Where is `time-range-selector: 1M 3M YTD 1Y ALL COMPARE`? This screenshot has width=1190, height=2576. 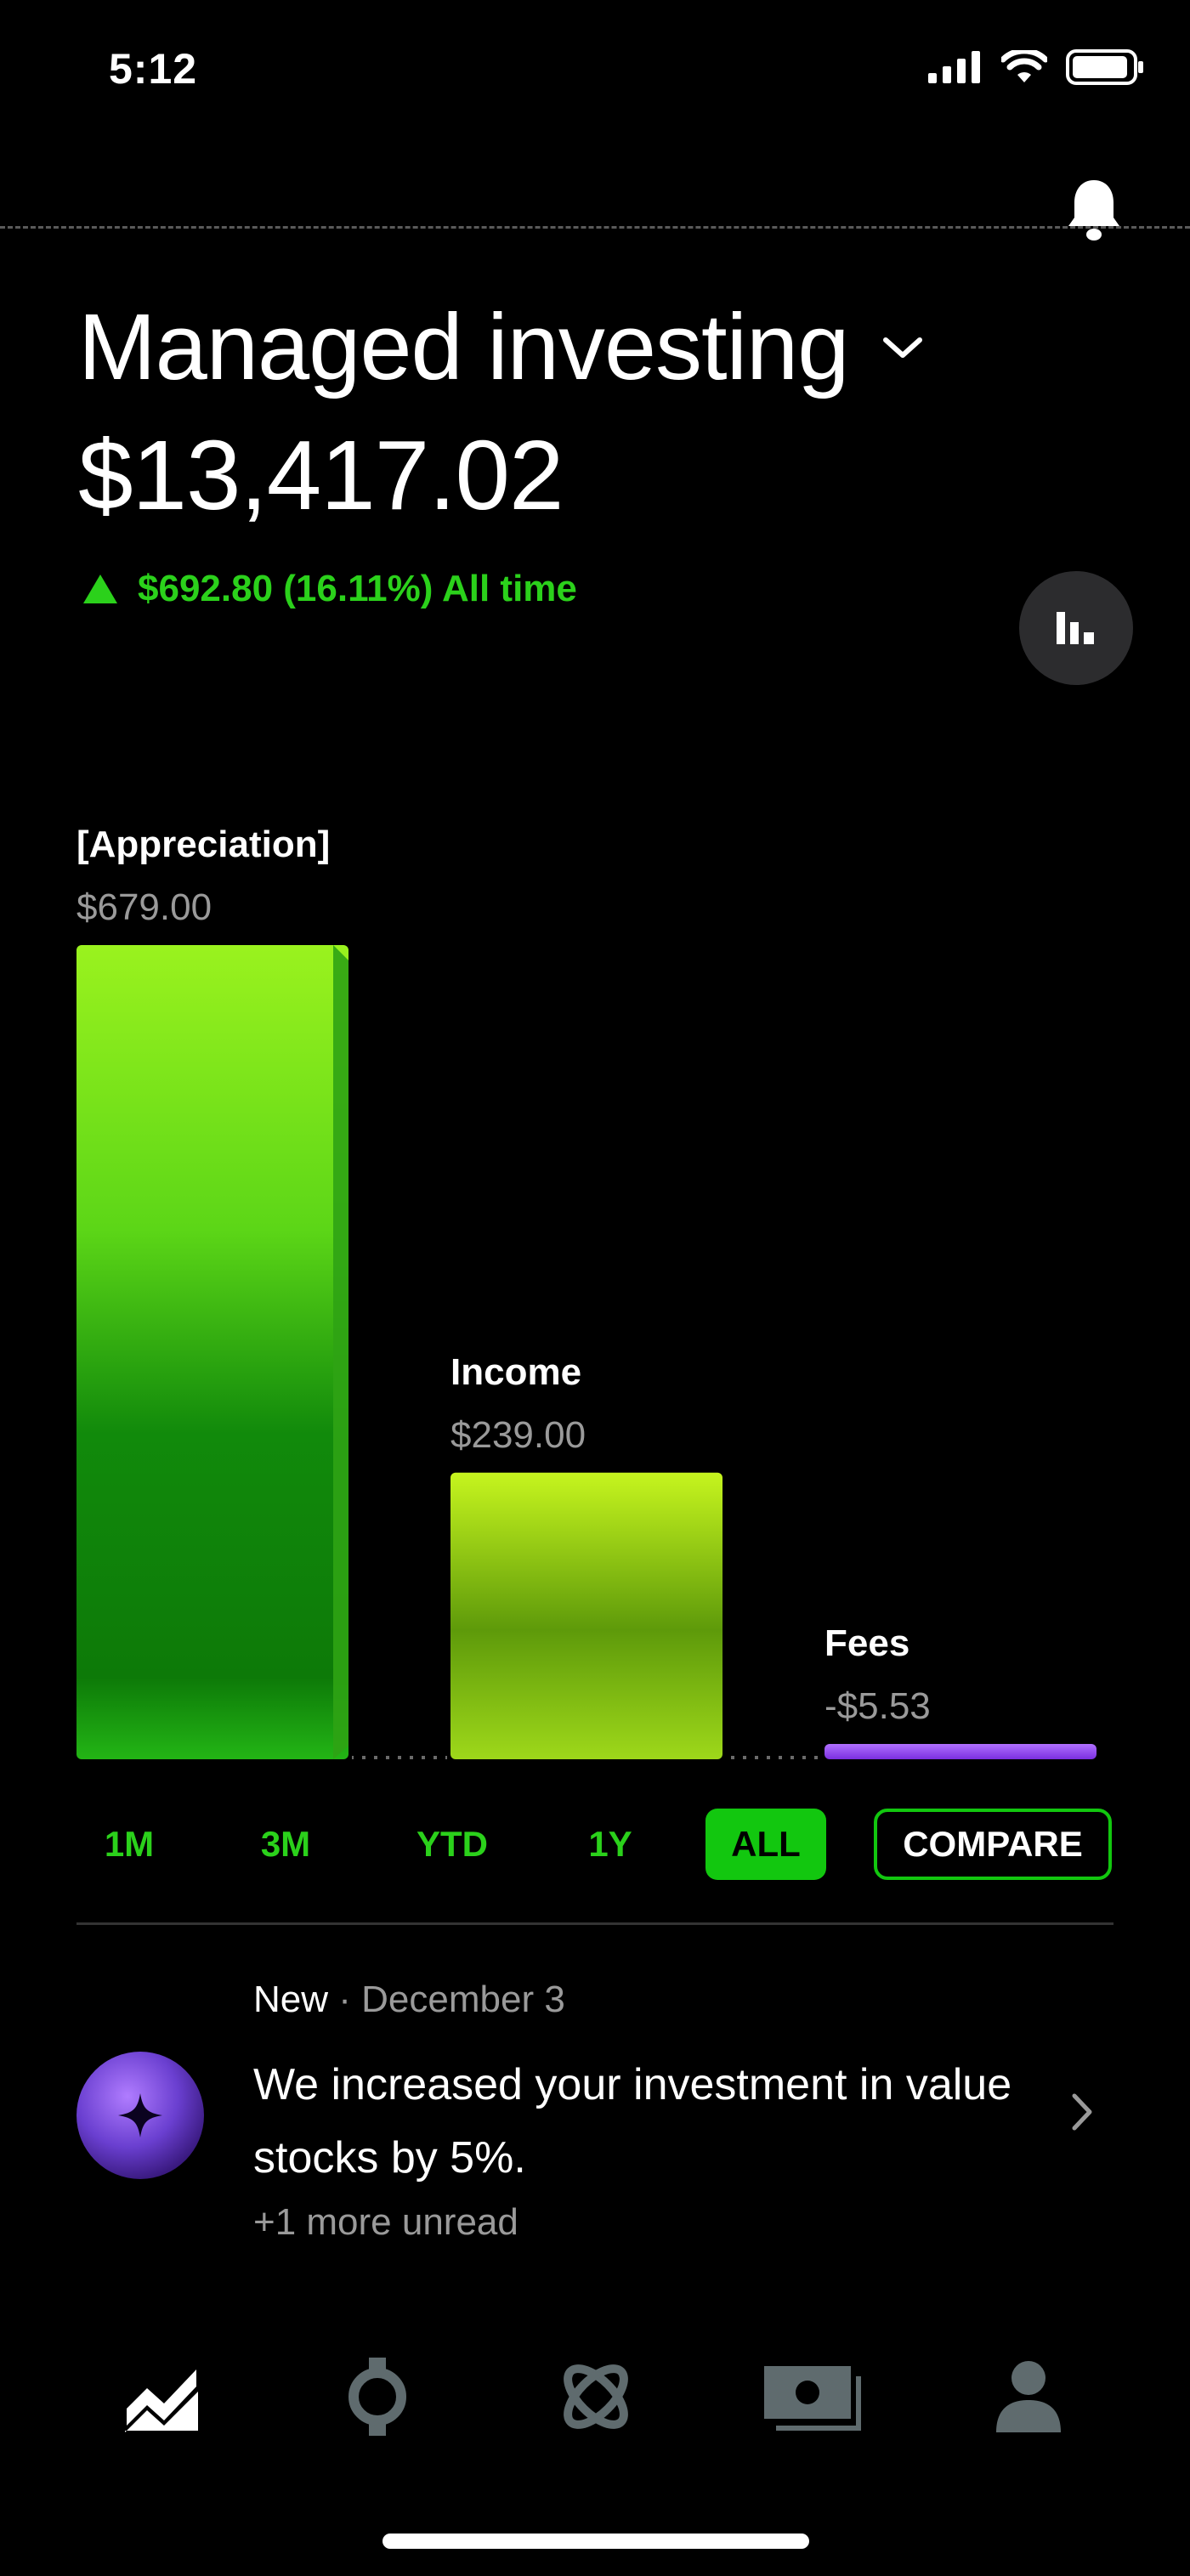 time-range-selector: 1M 3M YTD 1Y ALL COMPARE is located at coordinates (595, 1845).